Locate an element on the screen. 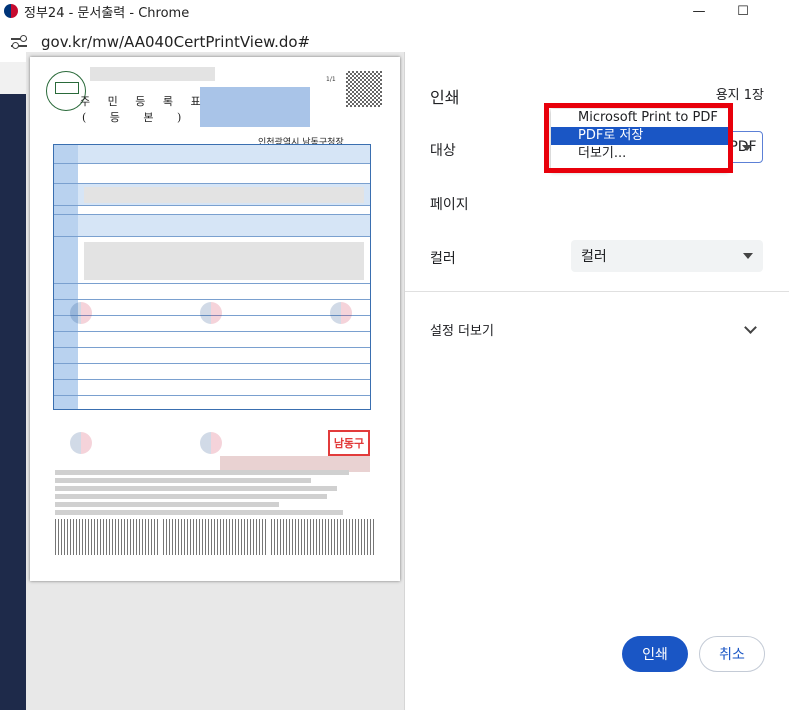  dropdown-option-save-pdf: PDF로 저장 is located at coordinates (639, 136).